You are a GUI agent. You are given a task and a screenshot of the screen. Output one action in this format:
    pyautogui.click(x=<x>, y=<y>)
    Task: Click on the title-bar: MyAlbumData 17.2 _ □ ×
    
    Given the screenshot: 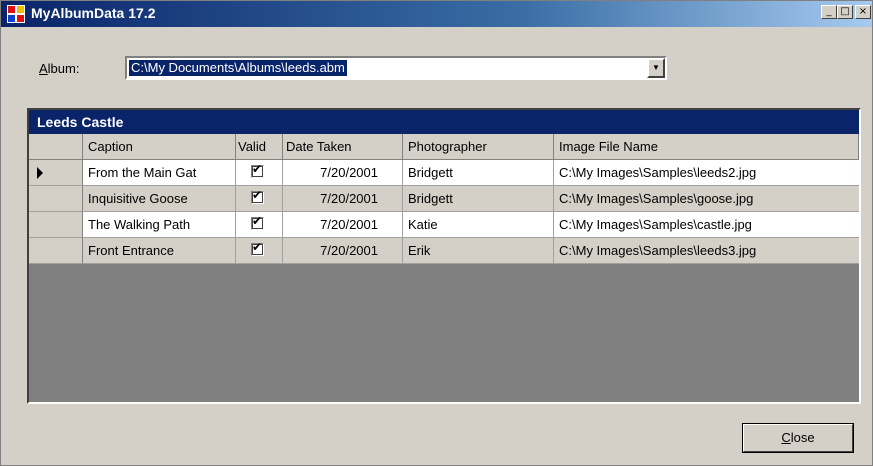 What is the action you would take?
    pyautogui.click(x=436, y=14)
    